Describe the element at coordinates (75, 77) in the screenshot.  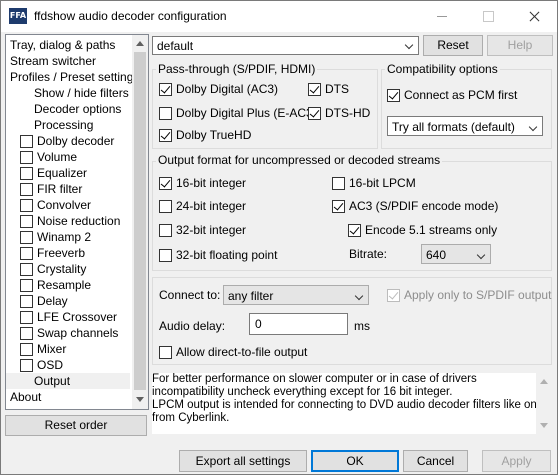
I see `tree-item-label: Profiles / Preset settings` at that location.